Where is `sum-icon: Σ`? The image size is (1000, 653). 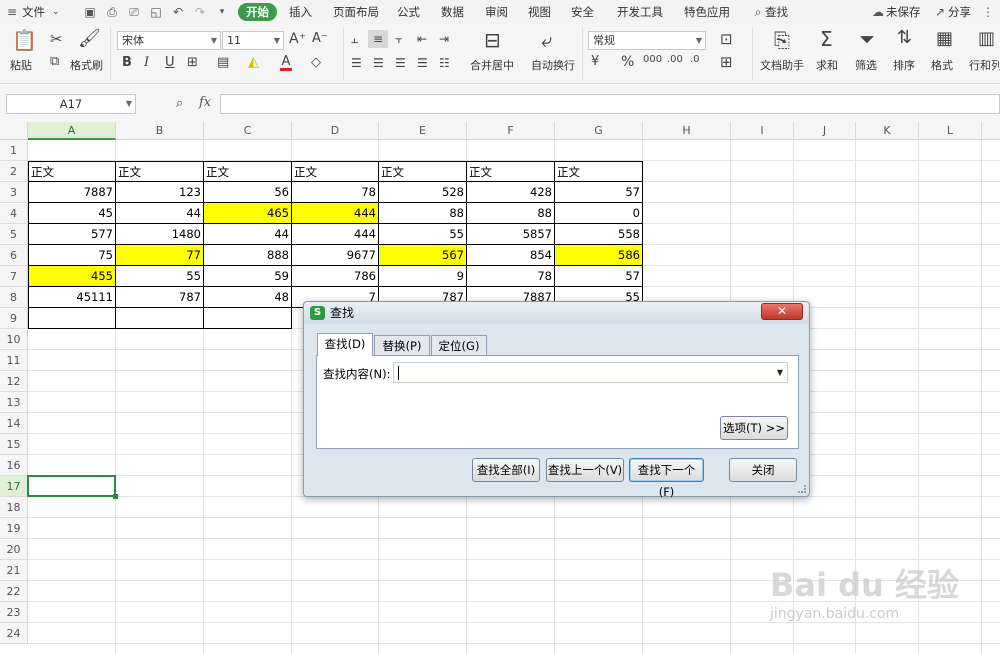 sum-icon: Σ is located at coordinates (826, 39).